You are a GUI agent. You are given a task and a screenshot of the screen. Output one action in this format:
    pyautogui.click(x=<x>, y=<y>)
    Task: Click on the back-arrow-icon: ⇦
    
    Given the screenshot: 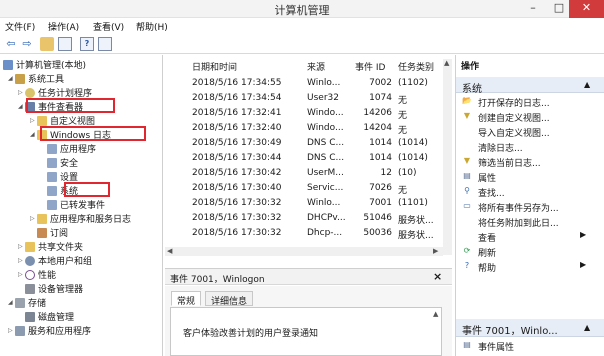 What is the action you would take?
    pyautogui.click(x=11, y=44)
    